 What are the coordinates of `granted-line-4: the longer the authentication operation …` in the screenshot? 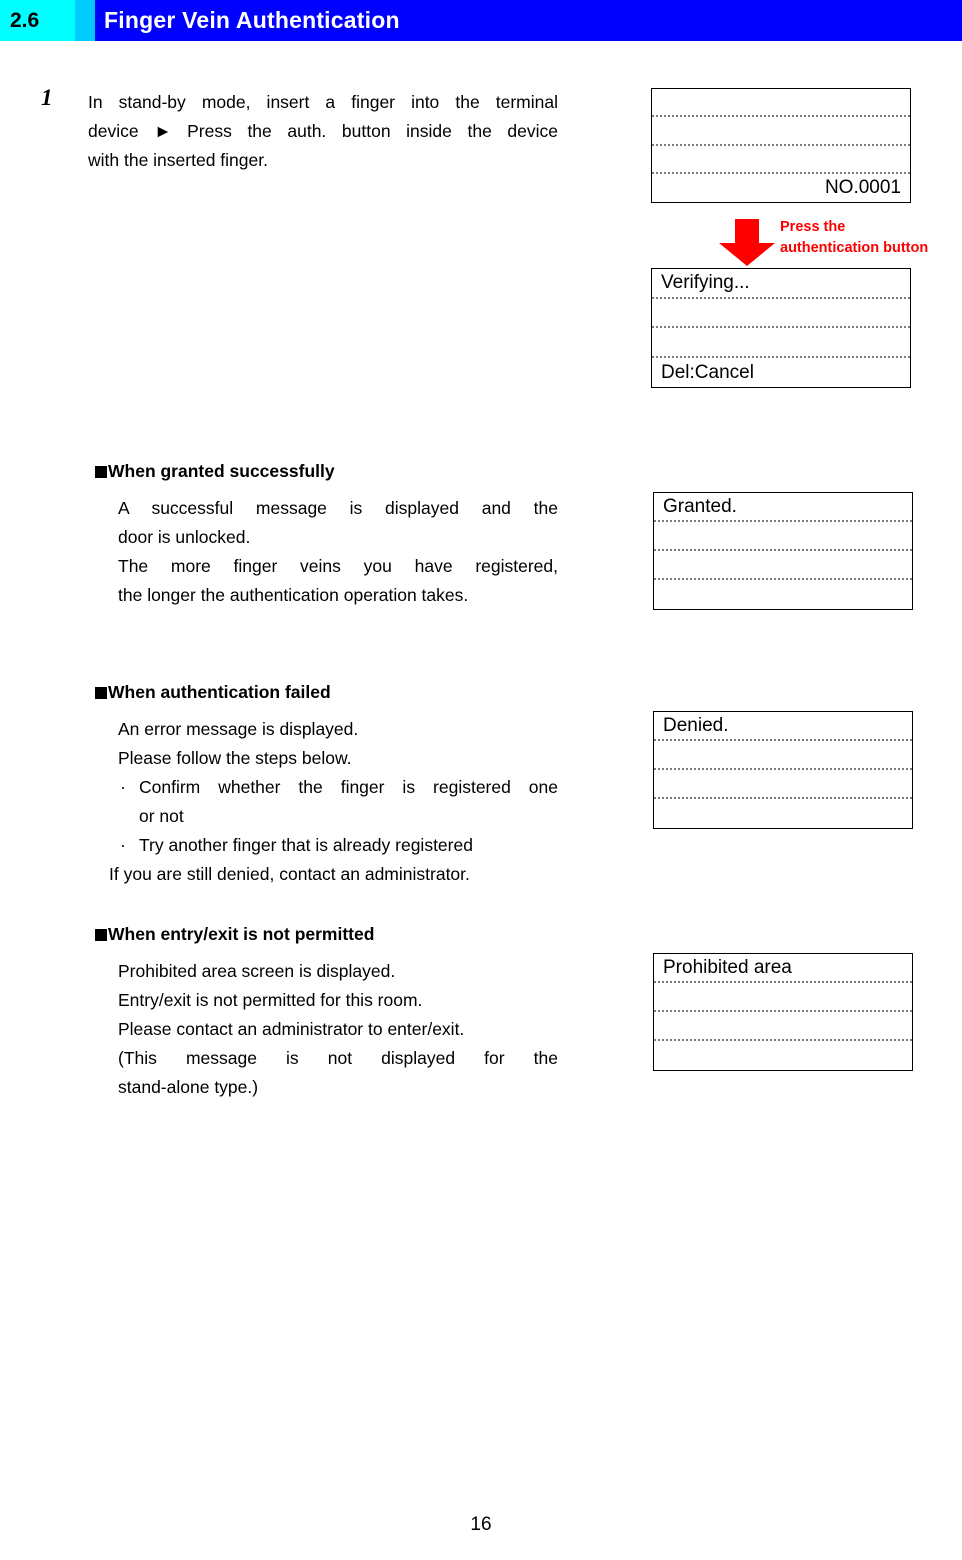 It's located at (293, 595).